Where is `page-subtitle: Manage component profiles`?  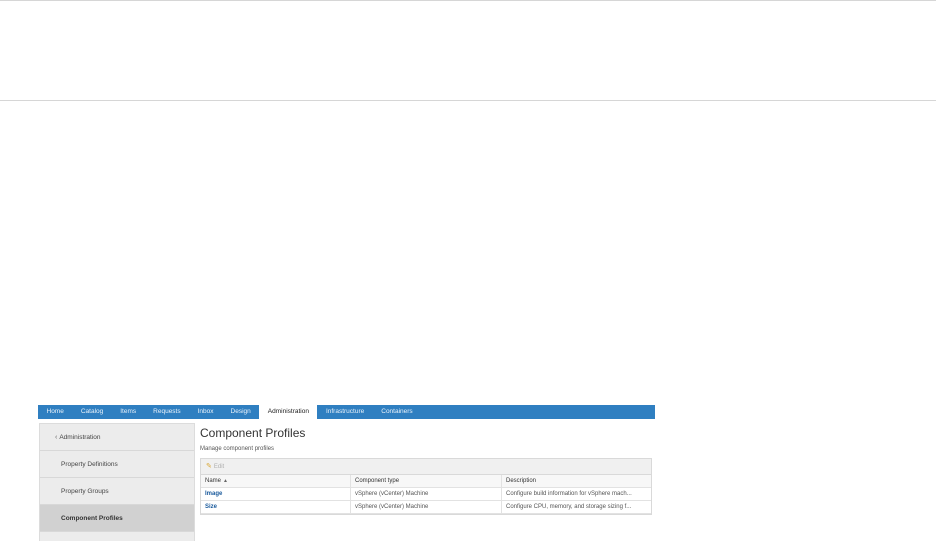 page-subtitle: Manage component profiles is located at coordinates (237, 449).